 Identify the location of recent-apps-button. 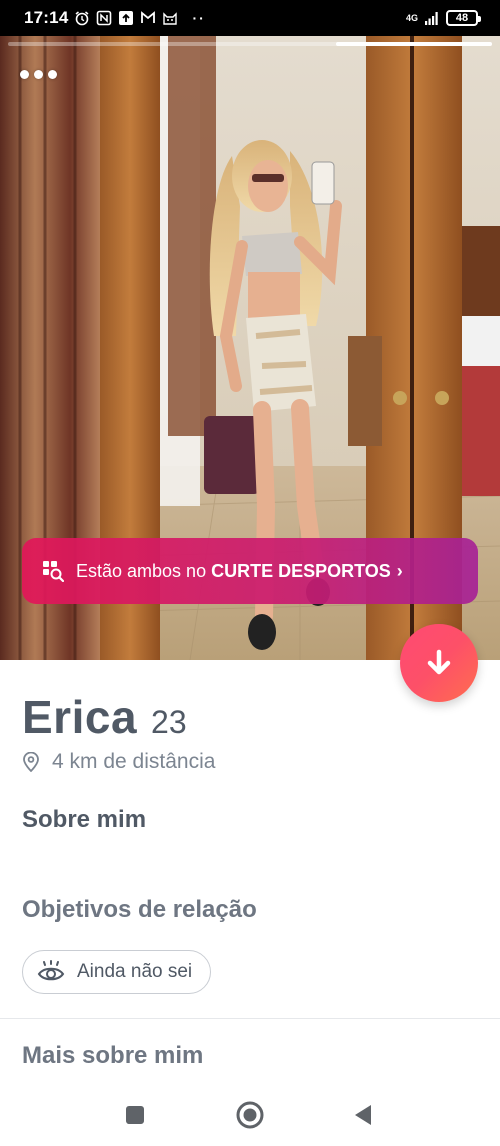
(135, 1115).